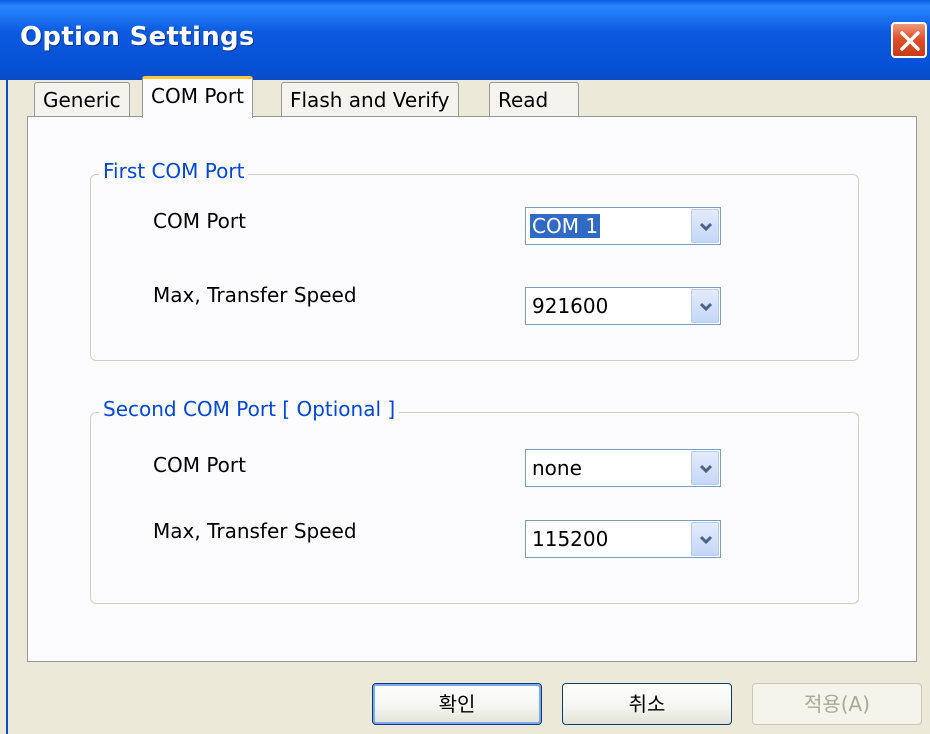  Describe the element at coordinates (623, 468) in the screenshot. I see `second-com-port-select: none` at that location.